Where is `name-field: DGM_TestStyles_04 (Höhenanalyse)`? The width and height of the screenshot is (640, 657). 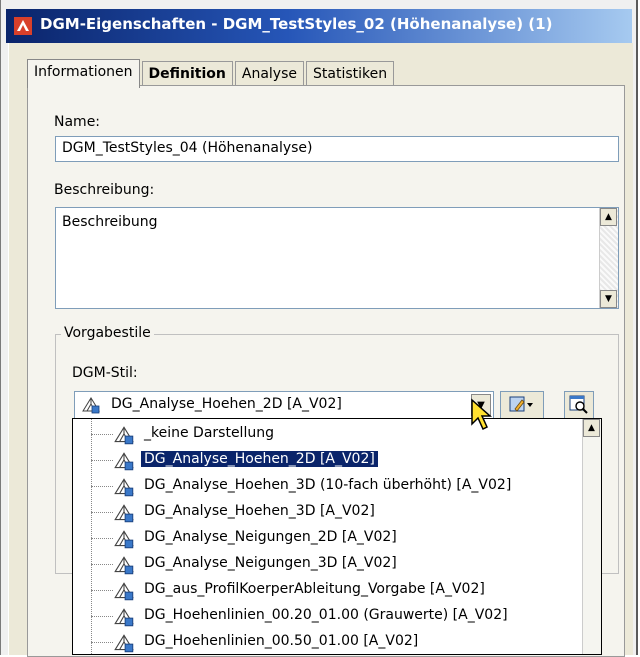 name-field: DGM_TestStyles_04 (Höhenanalyse) is located at coordinates (337, 149).